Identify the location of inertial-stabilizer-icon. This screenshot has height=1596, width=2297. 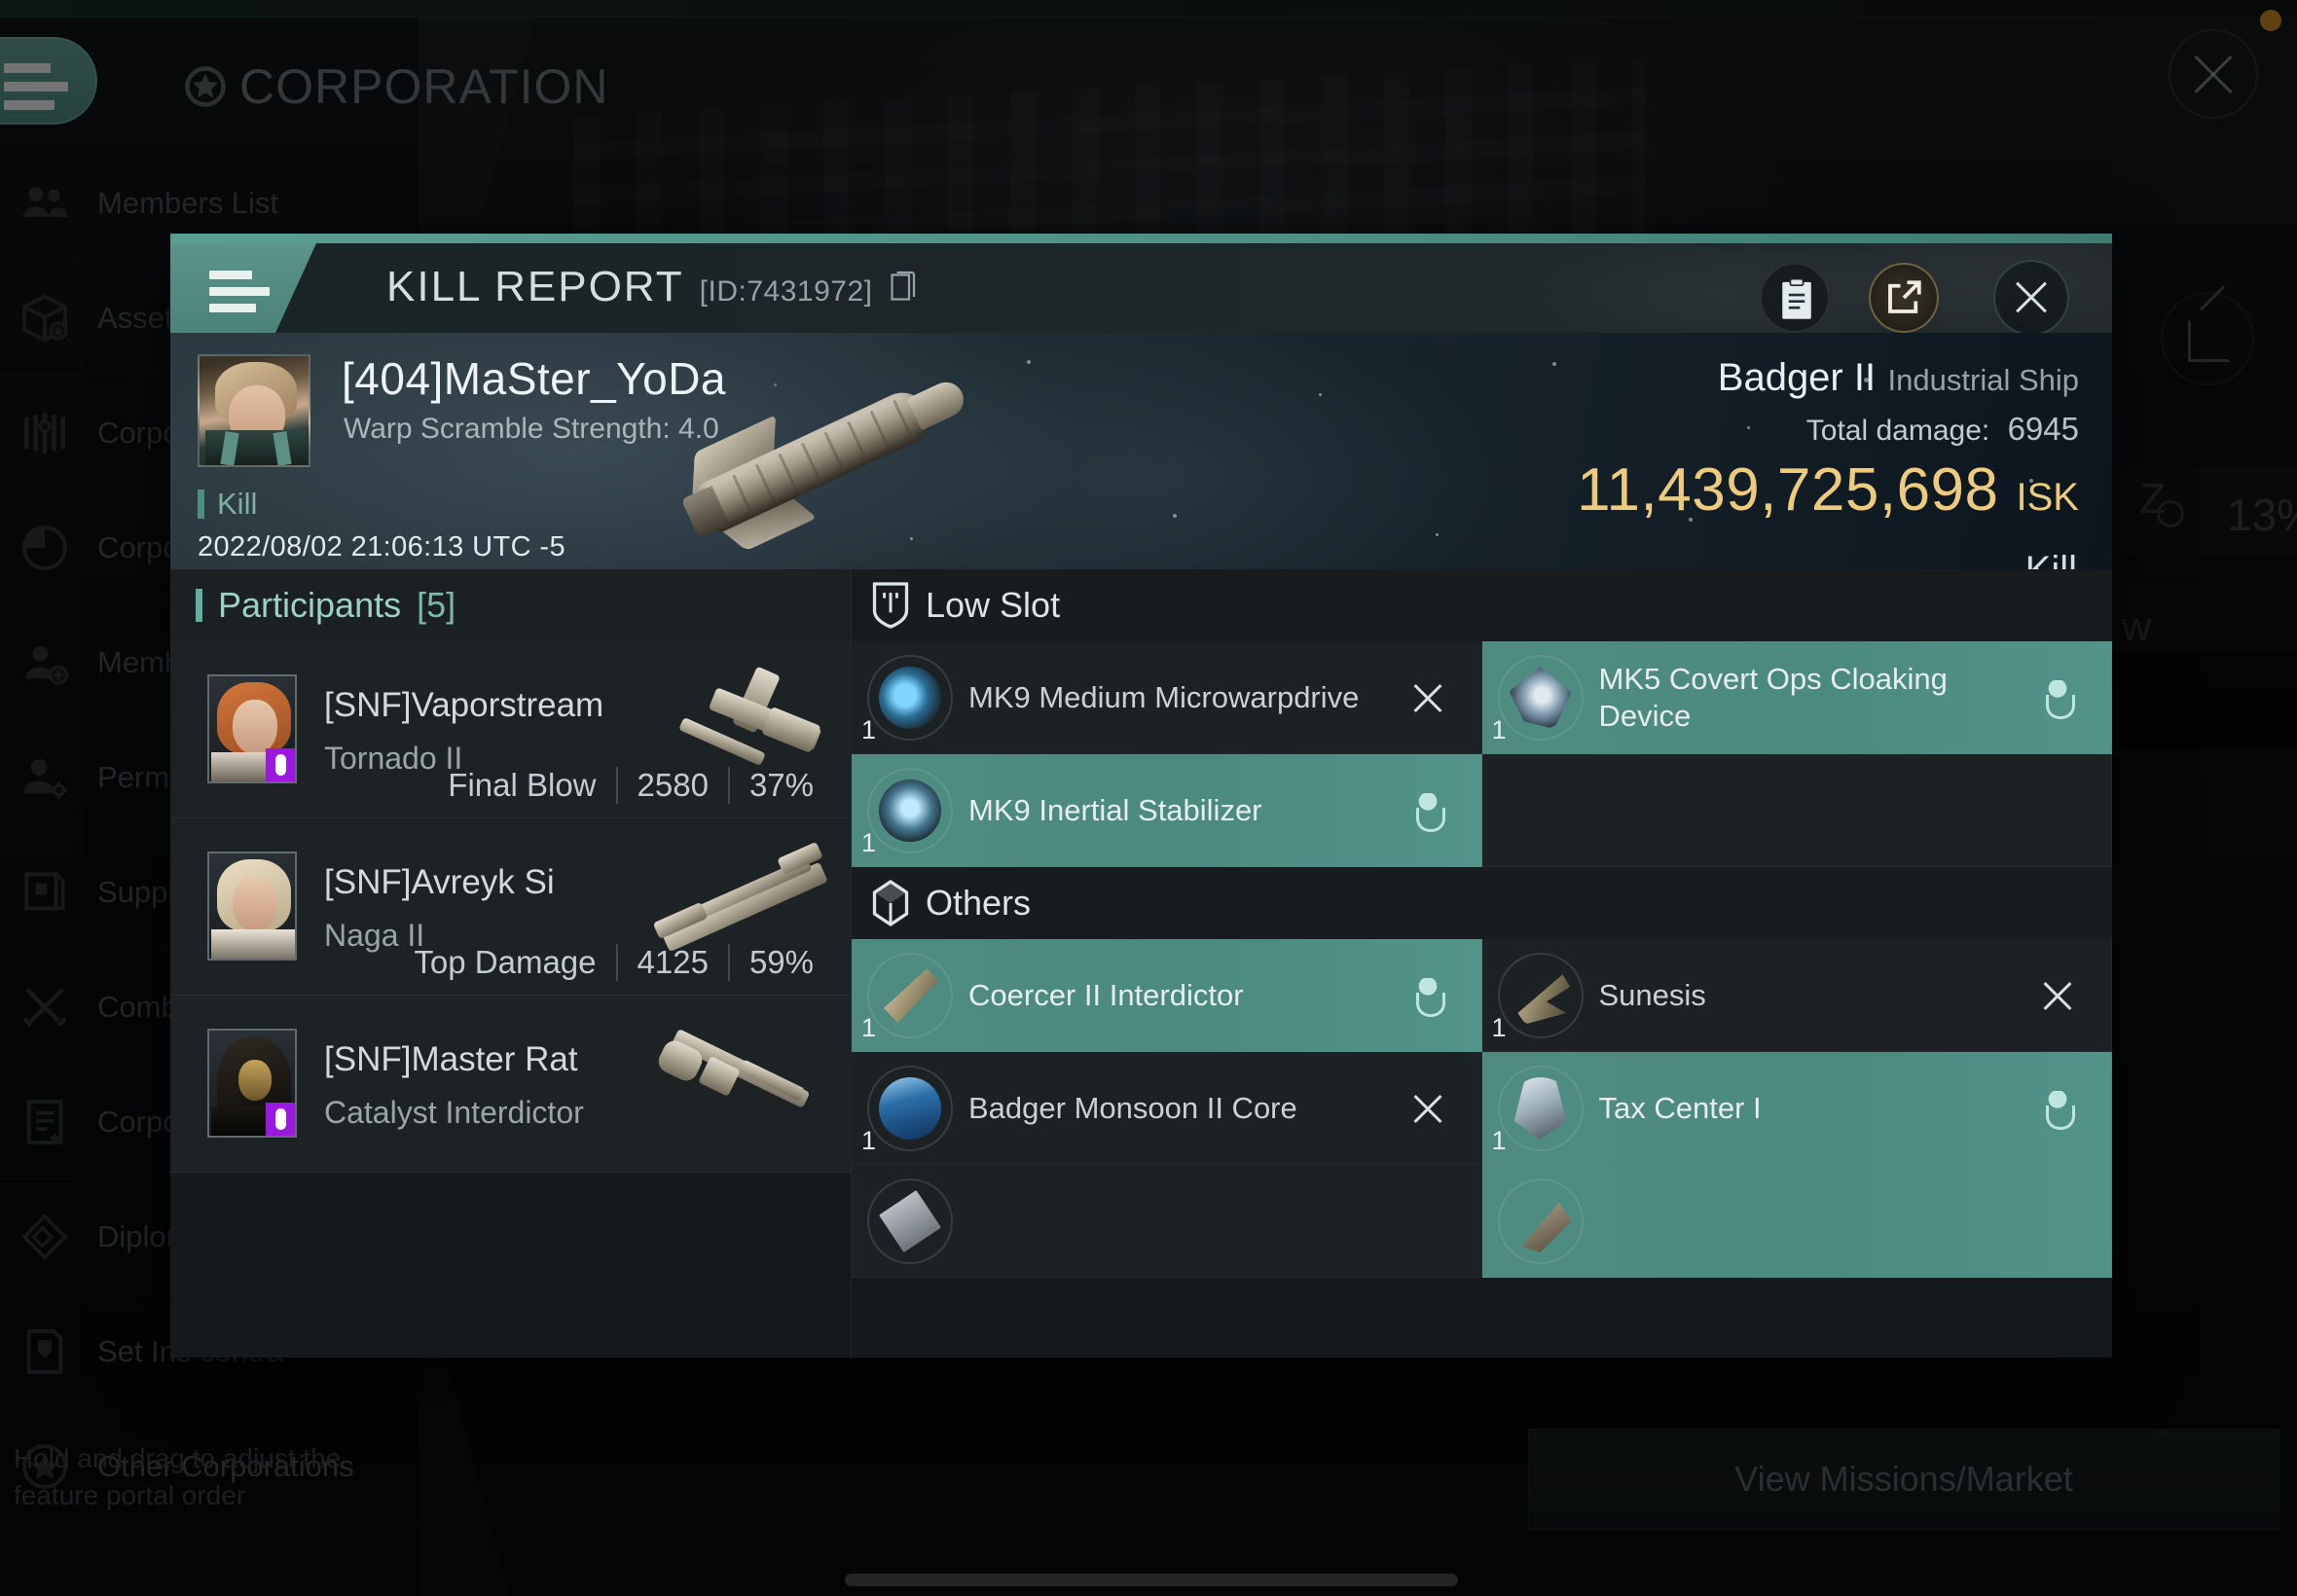
(910, 810).